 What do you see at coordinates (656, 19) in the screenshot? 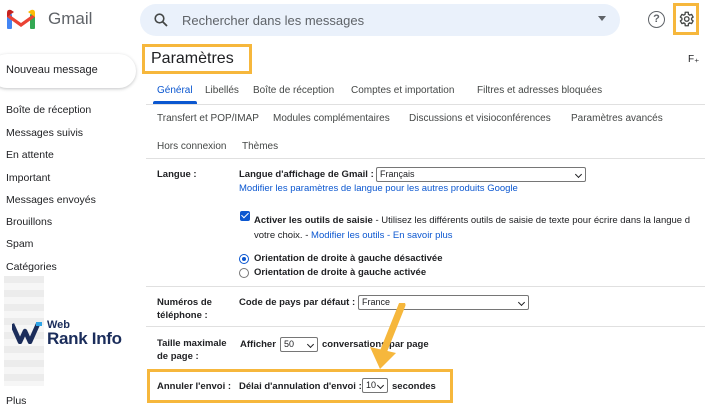
I see `help-icon: ?` at bounding box center [656, 19].